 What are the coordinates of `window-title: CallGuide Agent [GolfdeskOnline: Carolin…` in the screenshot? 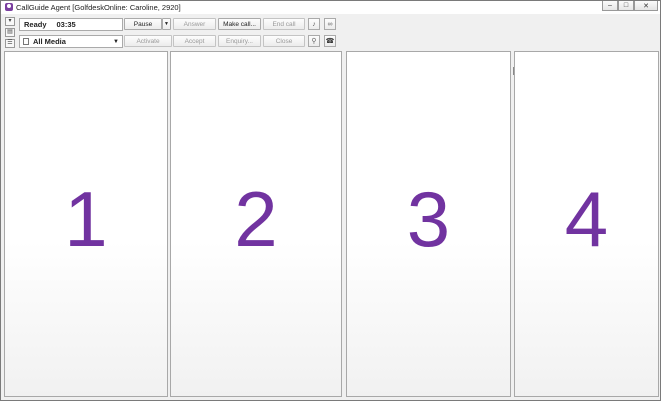 It's located at (98, 7).